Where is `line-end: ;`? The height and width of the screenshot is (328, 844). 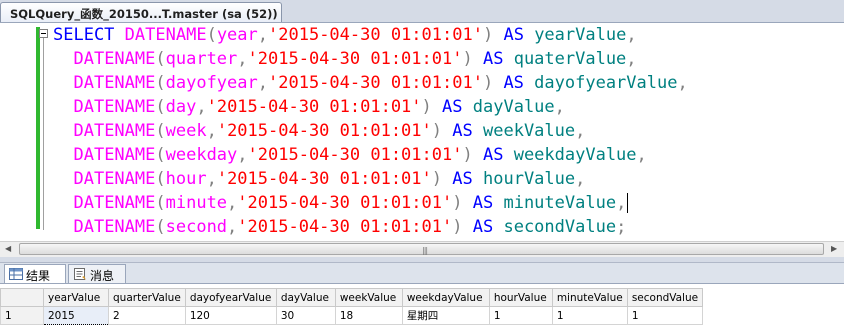
line-end: ; is located at coordinates (621, 227).